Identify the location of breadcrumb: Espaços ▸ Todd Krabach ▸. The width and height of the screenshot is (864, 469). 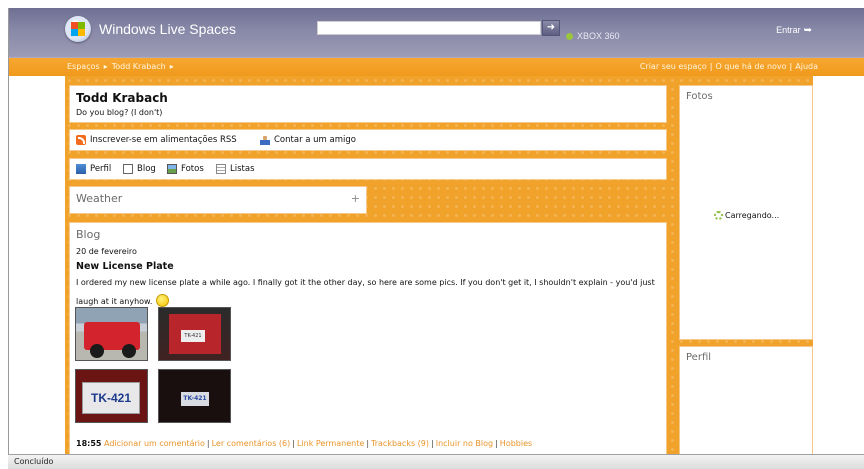
(122, 66).